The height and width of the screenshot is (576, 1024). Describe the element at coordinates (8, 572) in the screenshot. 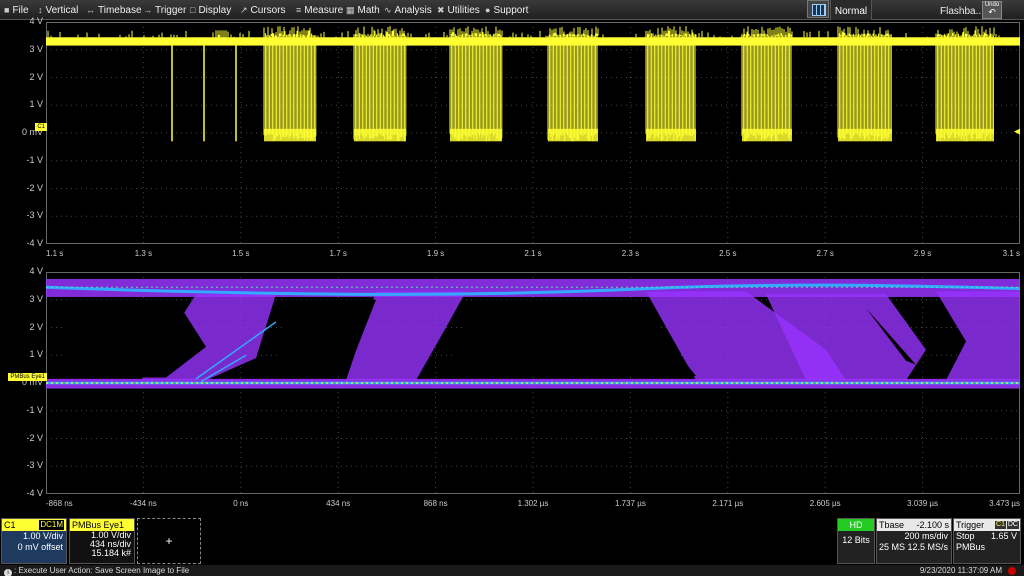

I see `info-icon: i` at that location.